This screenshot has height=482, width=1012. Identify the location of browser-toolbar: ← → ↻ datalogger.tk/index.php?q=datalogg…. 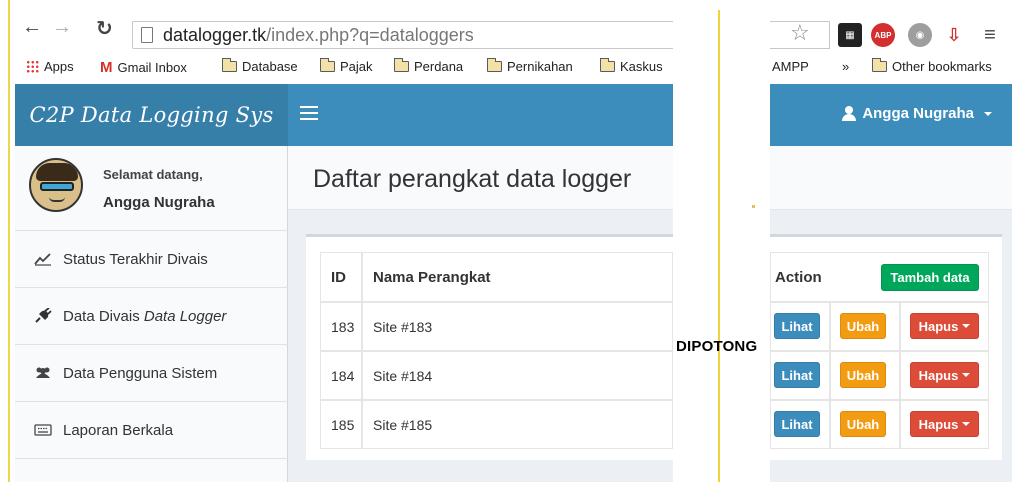
(506, 34).